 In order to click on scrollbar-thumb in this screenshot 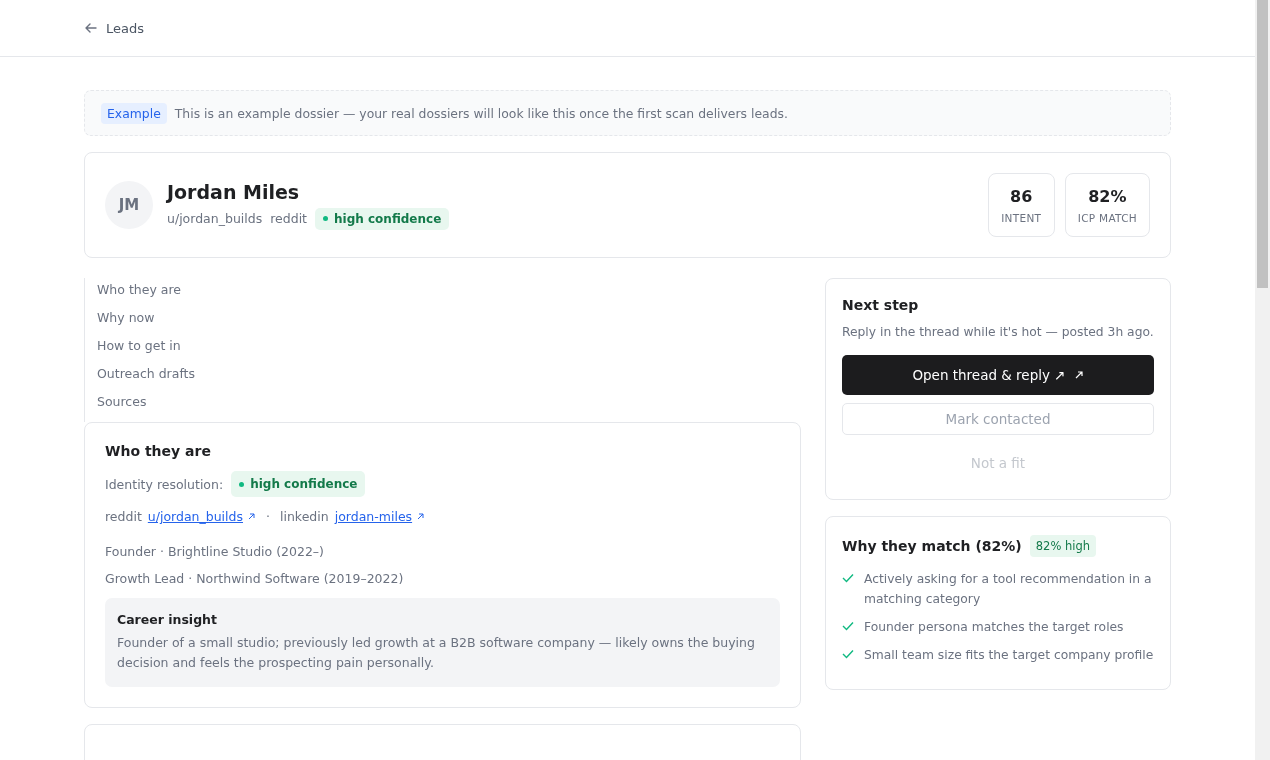, I will do `click(1262, 144)`.